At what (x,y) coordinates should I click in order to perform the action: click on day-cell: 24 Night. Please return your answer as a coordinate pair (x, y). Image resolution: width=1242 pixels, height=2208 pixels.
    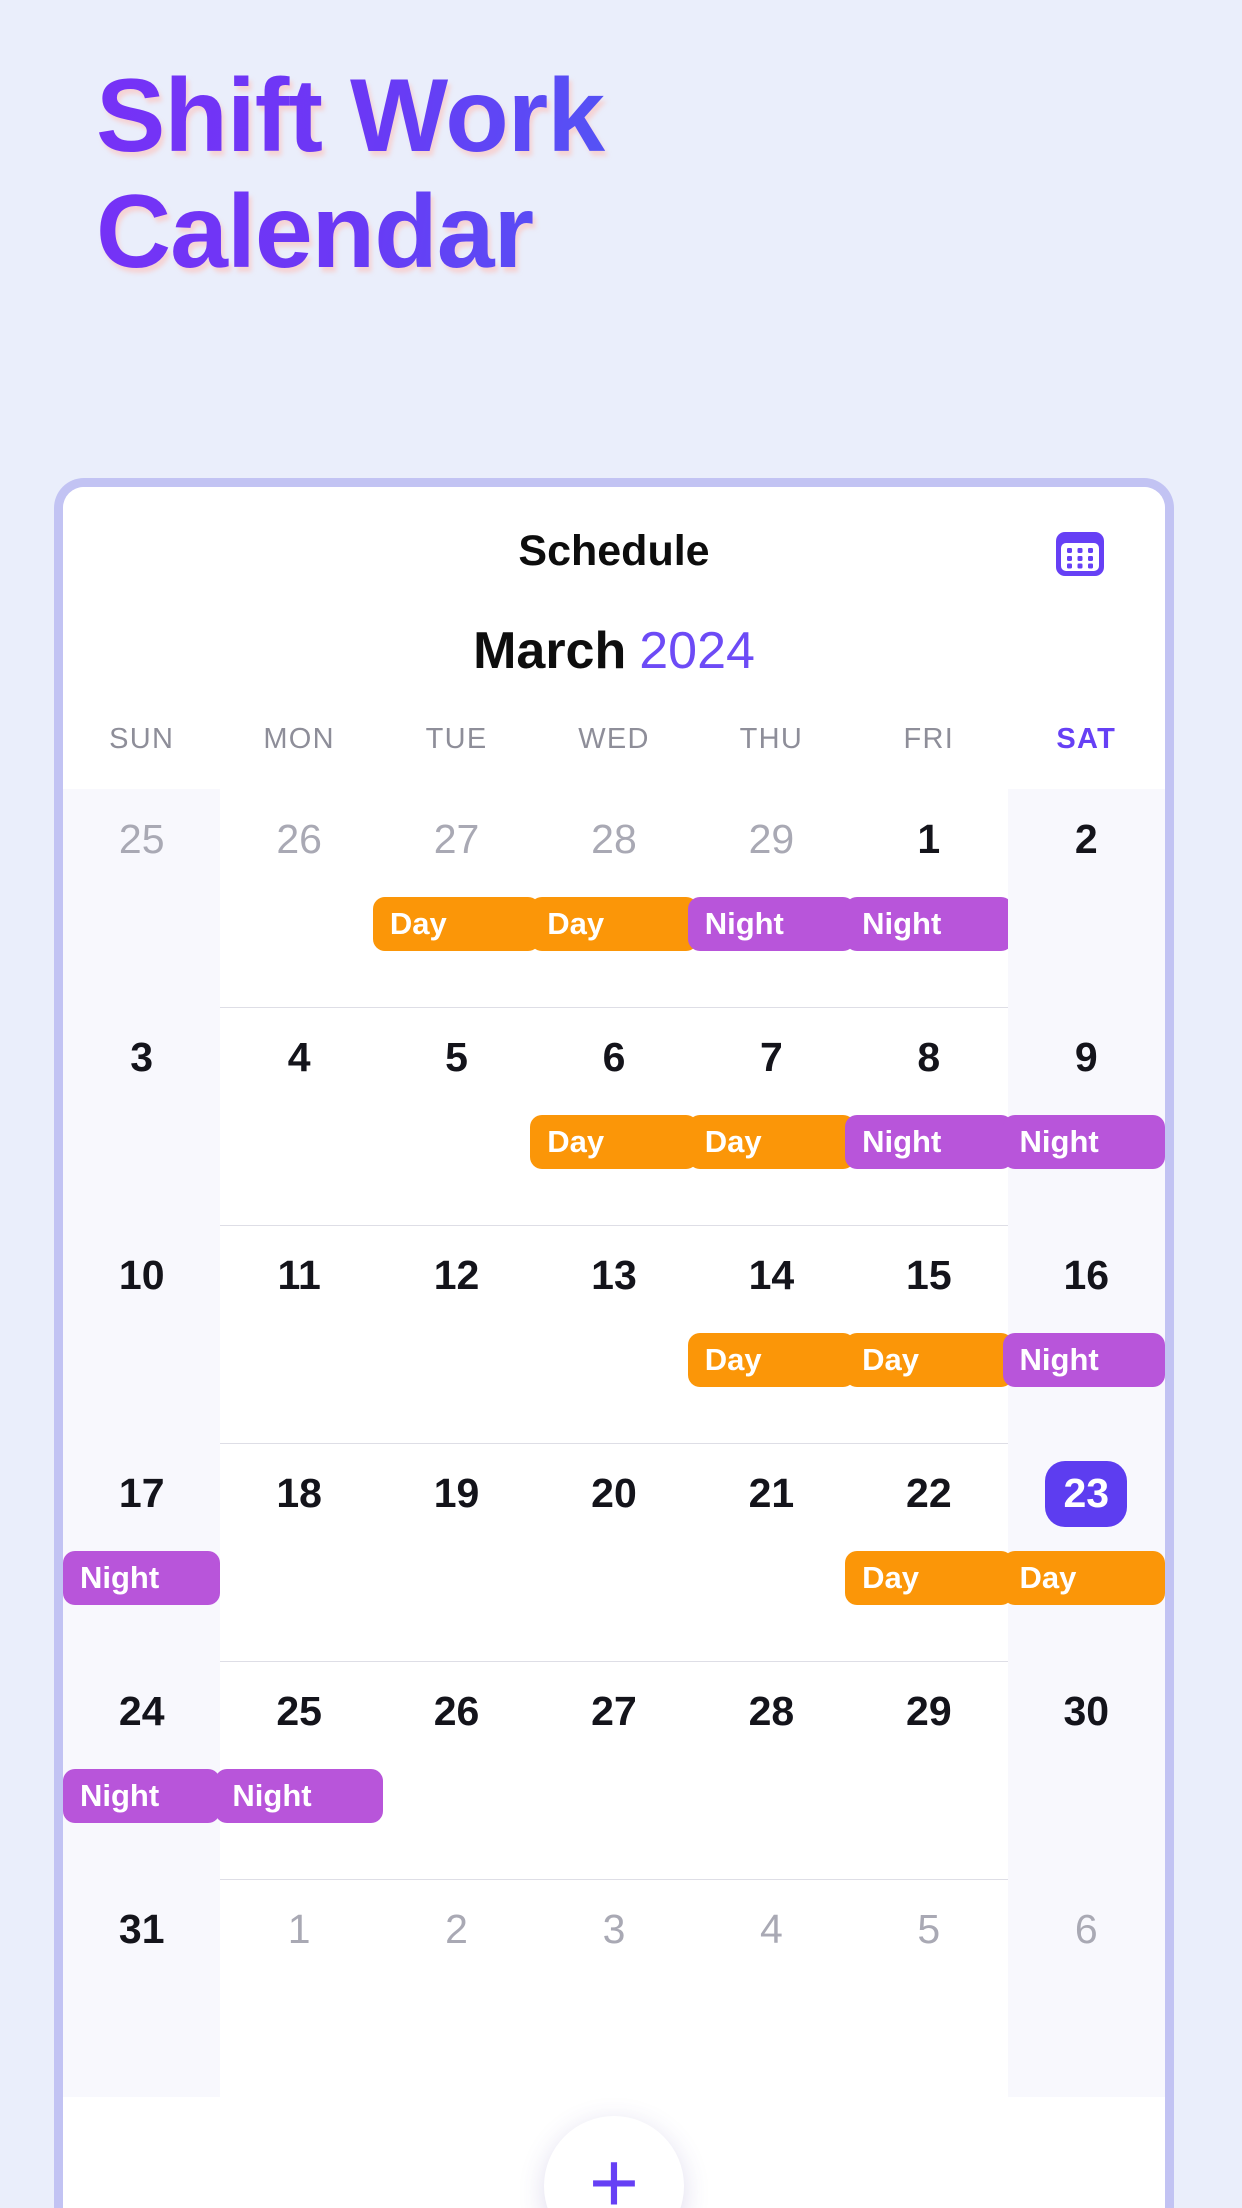
    Looking at the image, I should click on (142, 1770).